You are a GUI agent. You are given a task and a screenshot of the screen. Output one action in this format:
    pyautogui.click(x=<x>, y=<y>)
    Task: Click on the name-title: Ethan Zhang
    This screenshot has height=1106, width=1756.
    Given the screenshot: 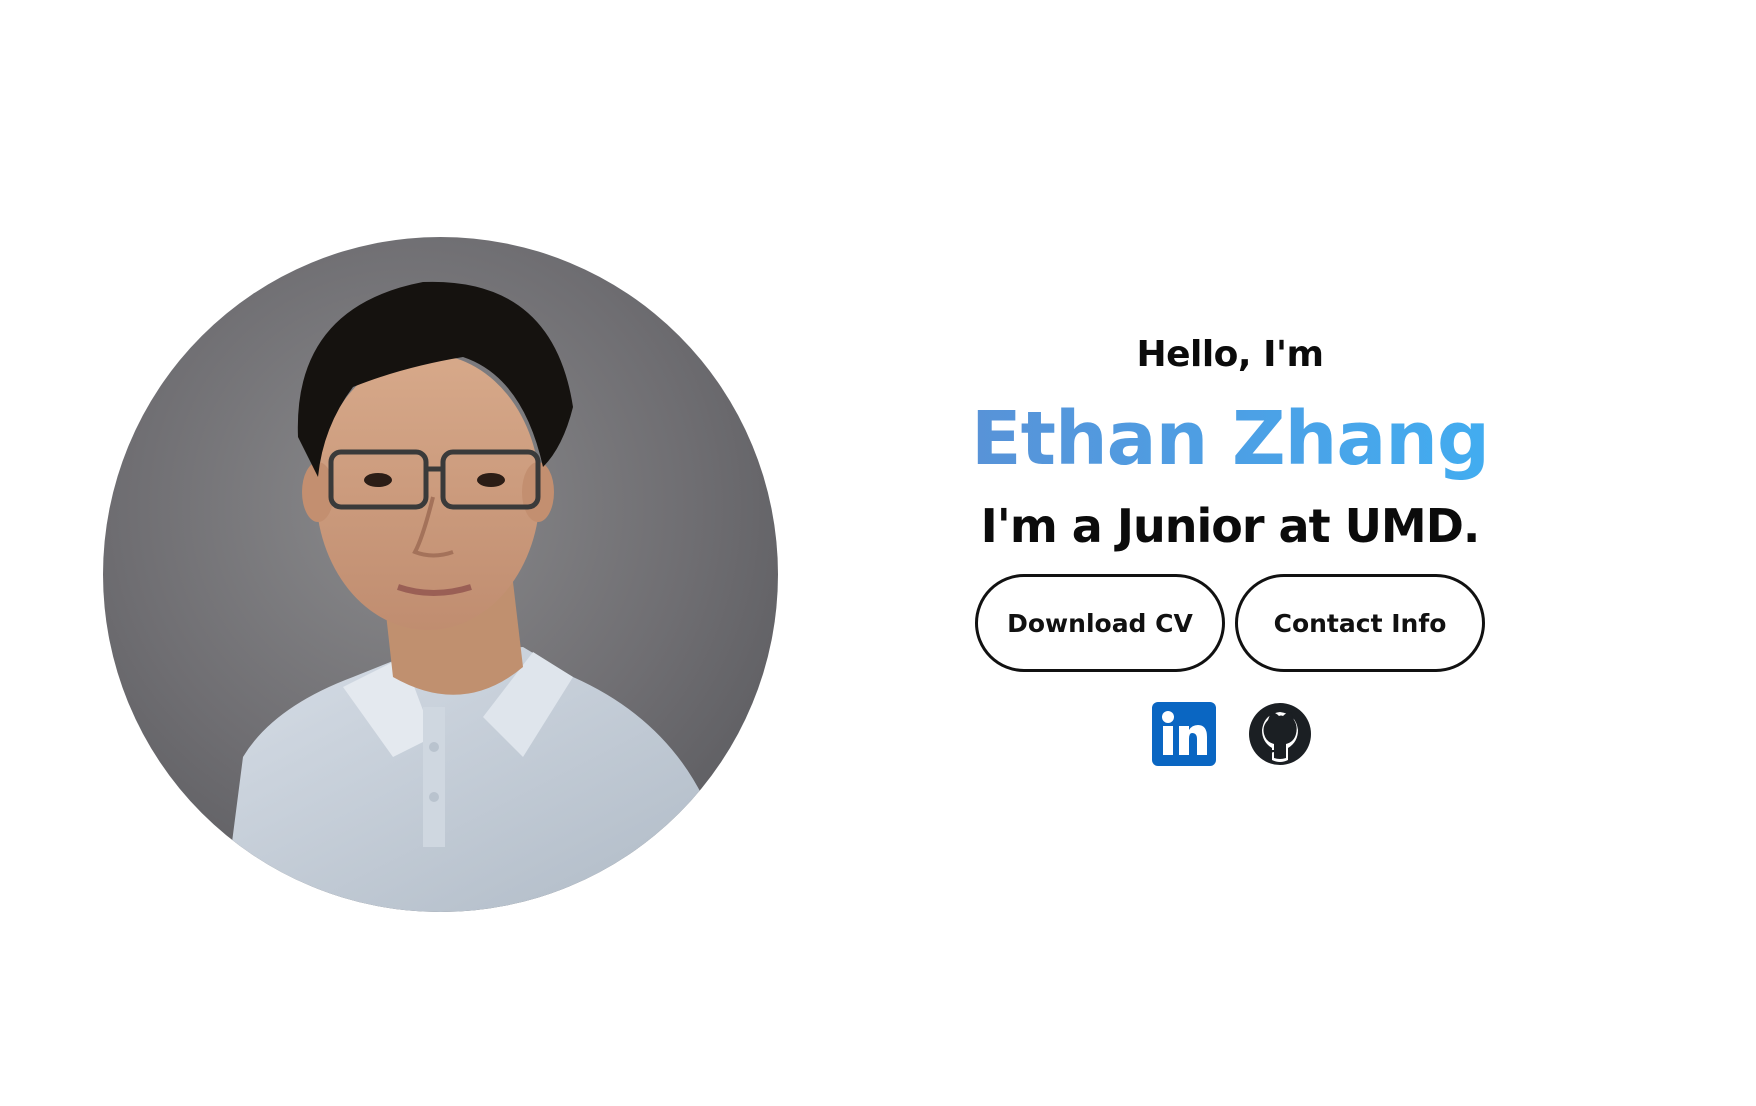 What is the action you would take?
    pyautogui.click(x=1230, y=439)
    